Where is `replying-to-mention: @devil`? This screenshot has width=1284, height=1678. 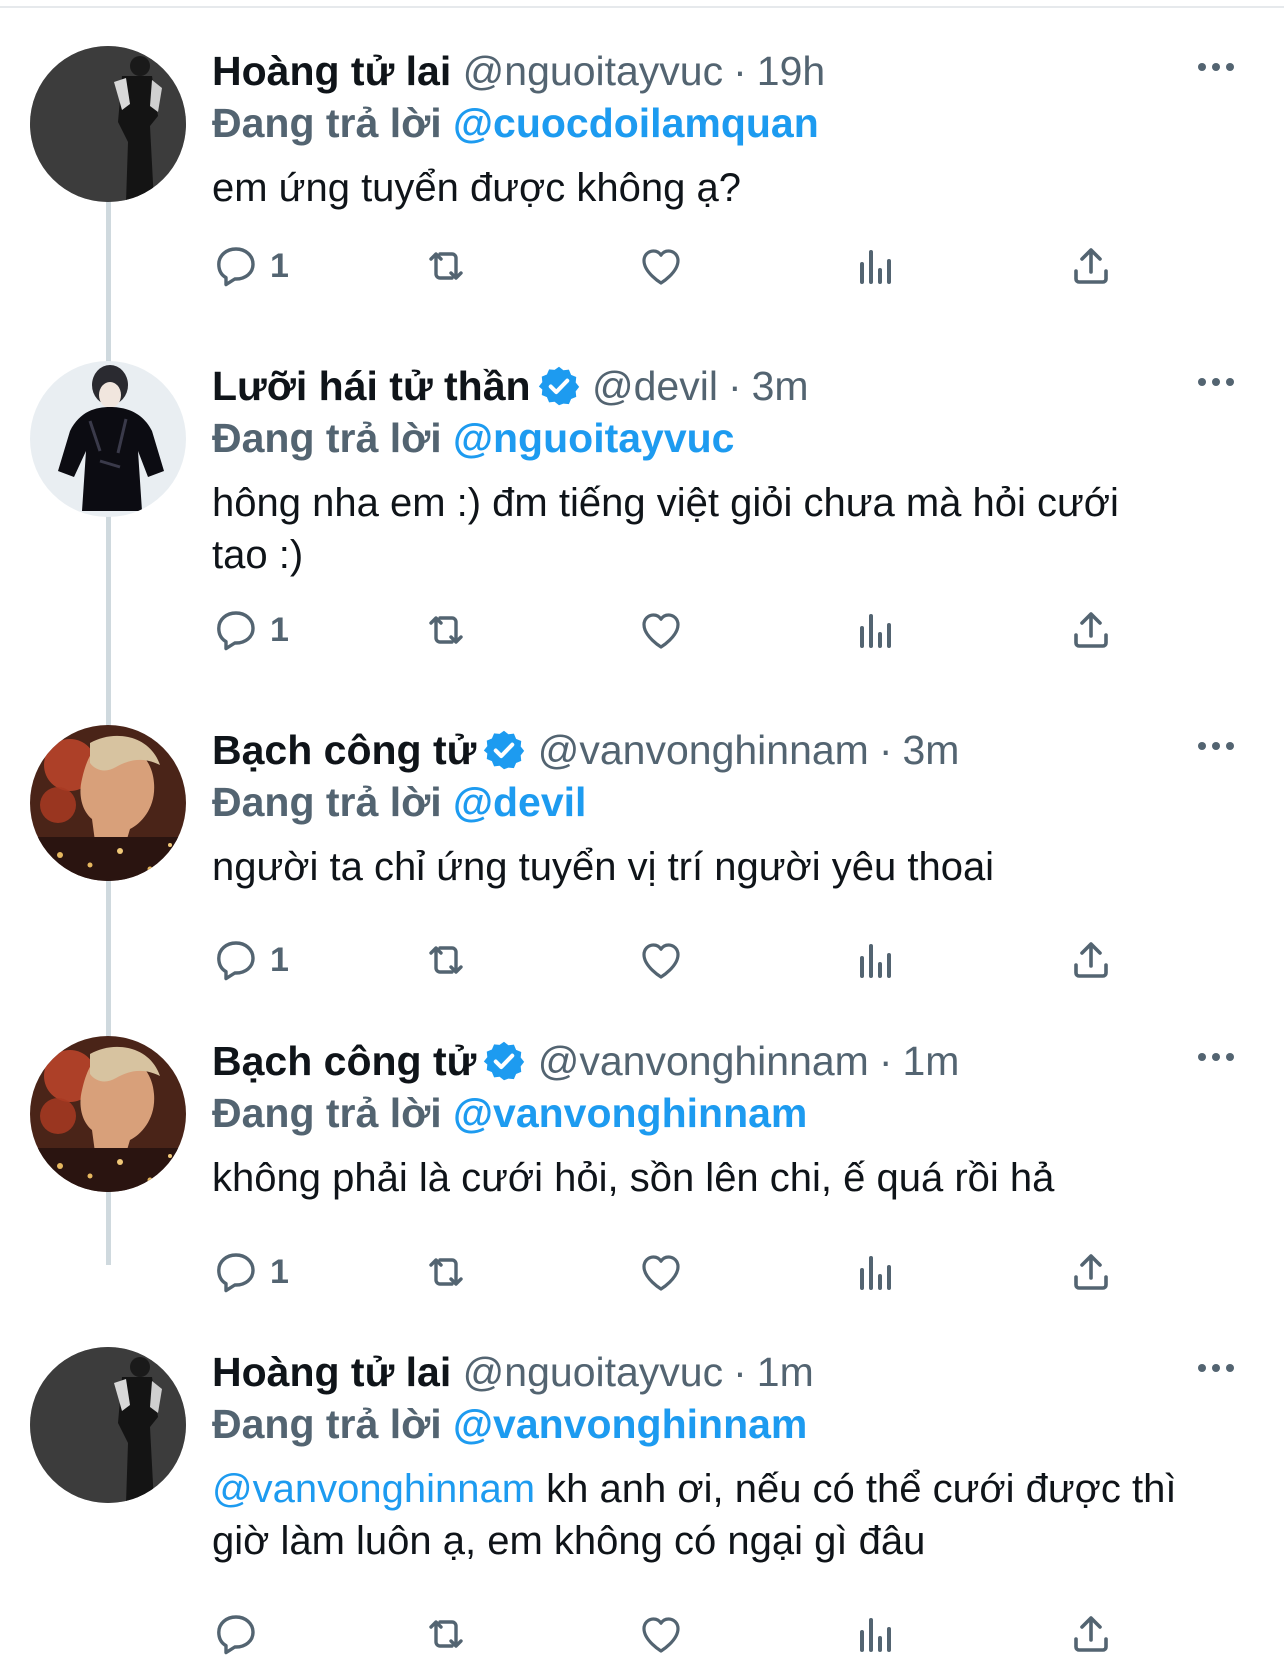 replying-to-mention: @devil is located at coordinates (519, 802).